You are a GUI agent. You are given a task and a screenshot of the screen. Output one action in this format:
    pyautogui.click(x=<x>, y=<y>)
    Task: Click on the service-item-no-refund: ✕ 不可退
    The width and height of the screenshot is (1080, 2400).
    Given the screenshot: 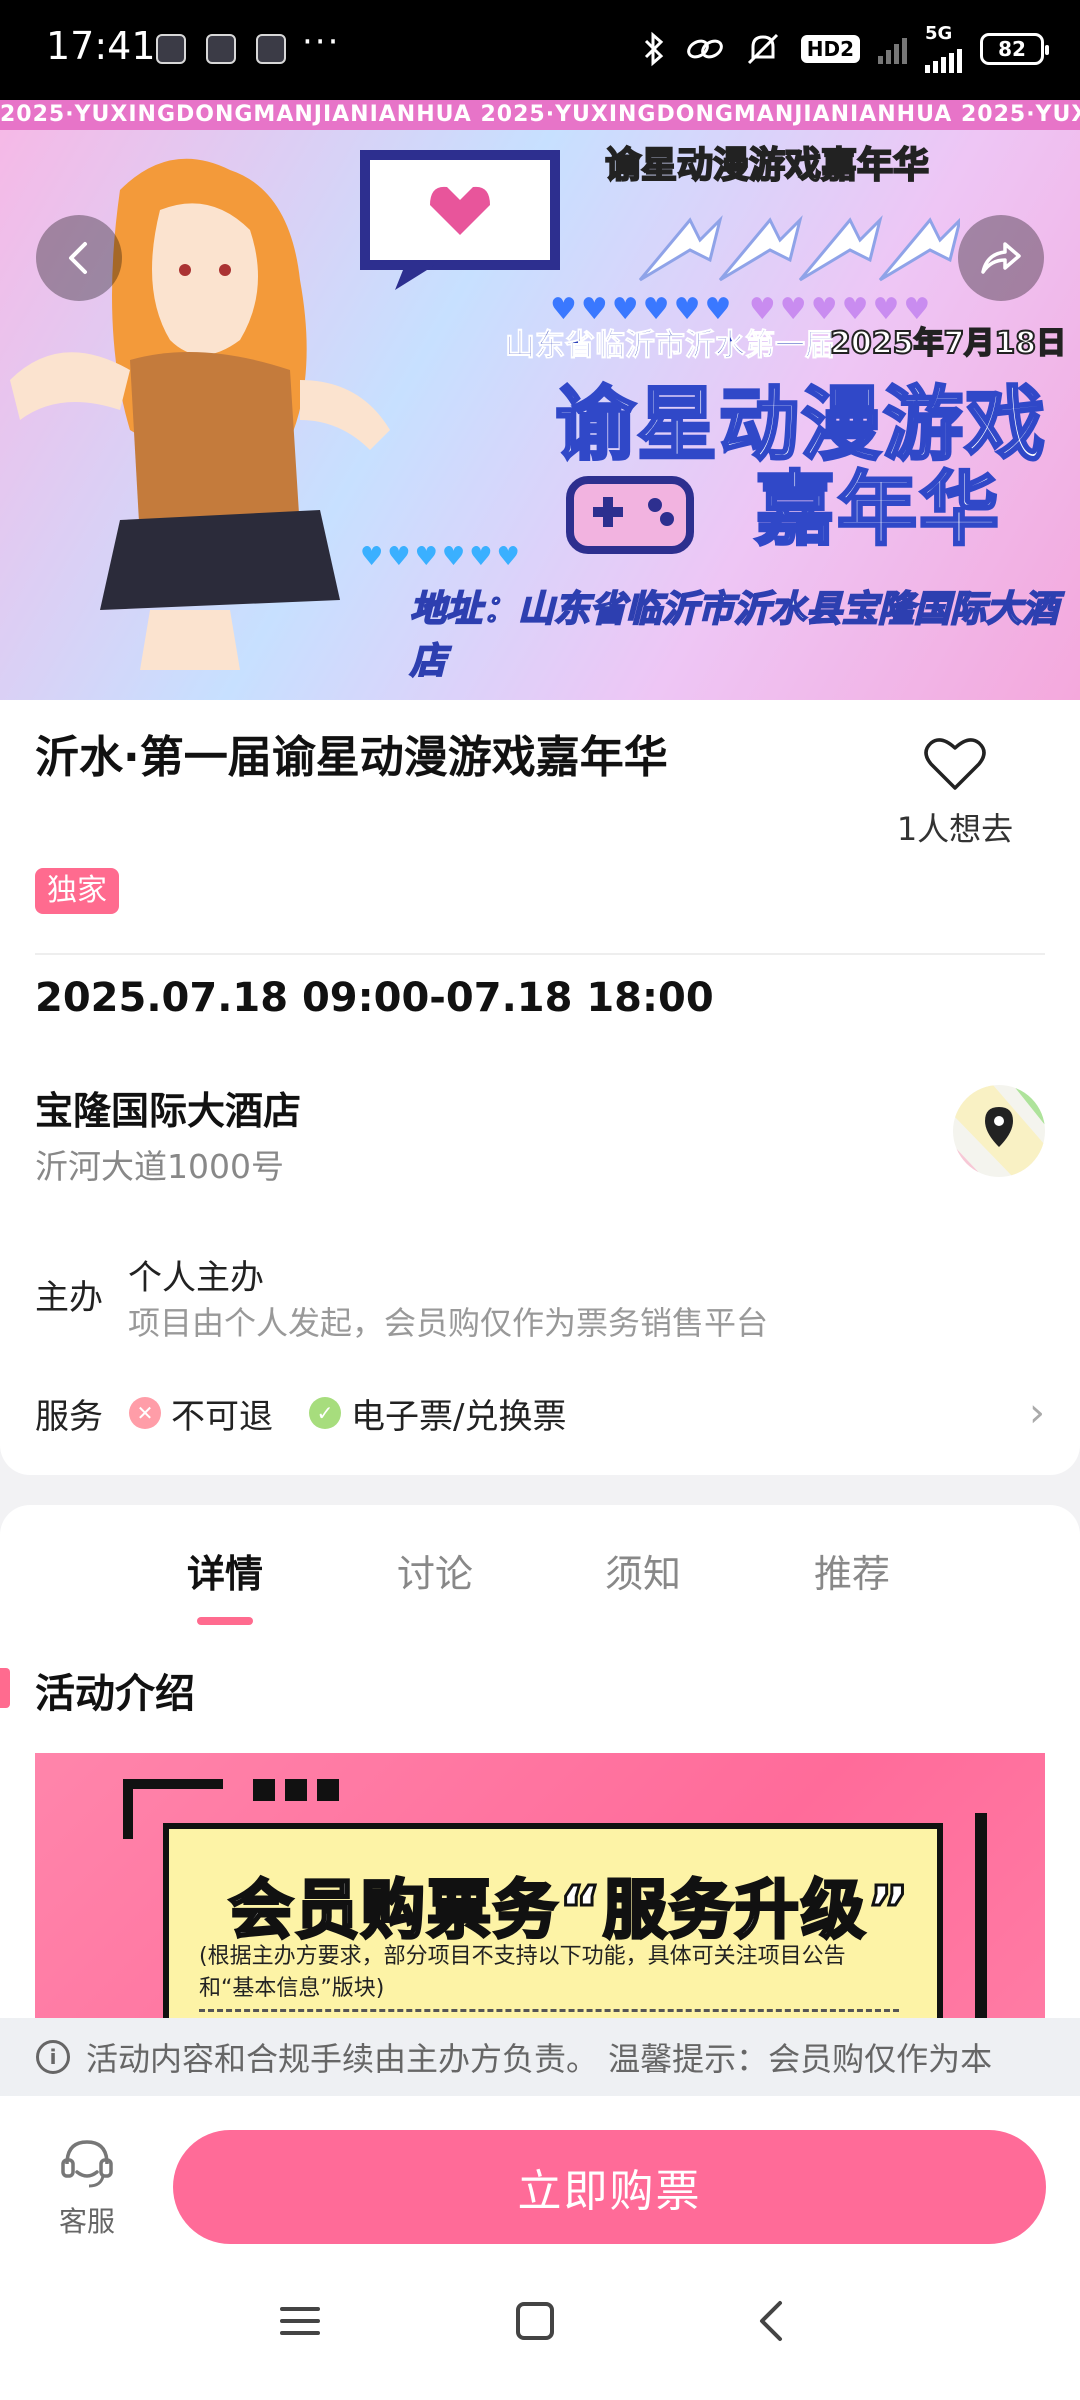 What is the action you would take?
    pyautogui.click(x=201, y=1413)
    